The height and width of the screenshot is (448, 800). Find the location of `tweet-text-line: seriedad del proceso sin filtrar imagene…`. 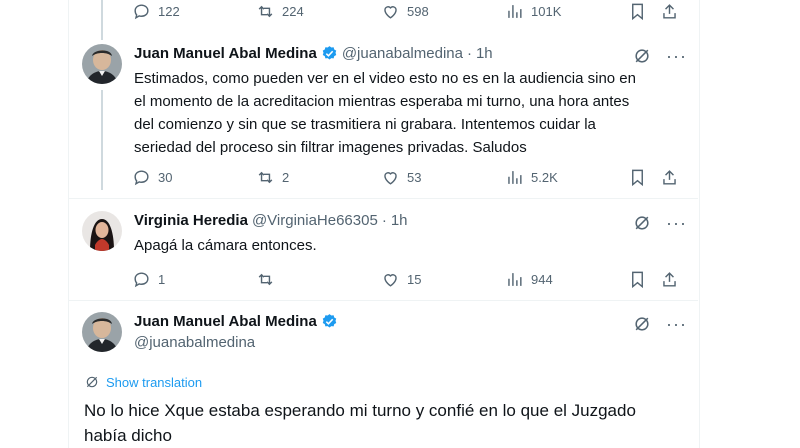

tweet-text-line: seriedad del proceso sin filtrar imagene… is located at coordinates (330, 147).